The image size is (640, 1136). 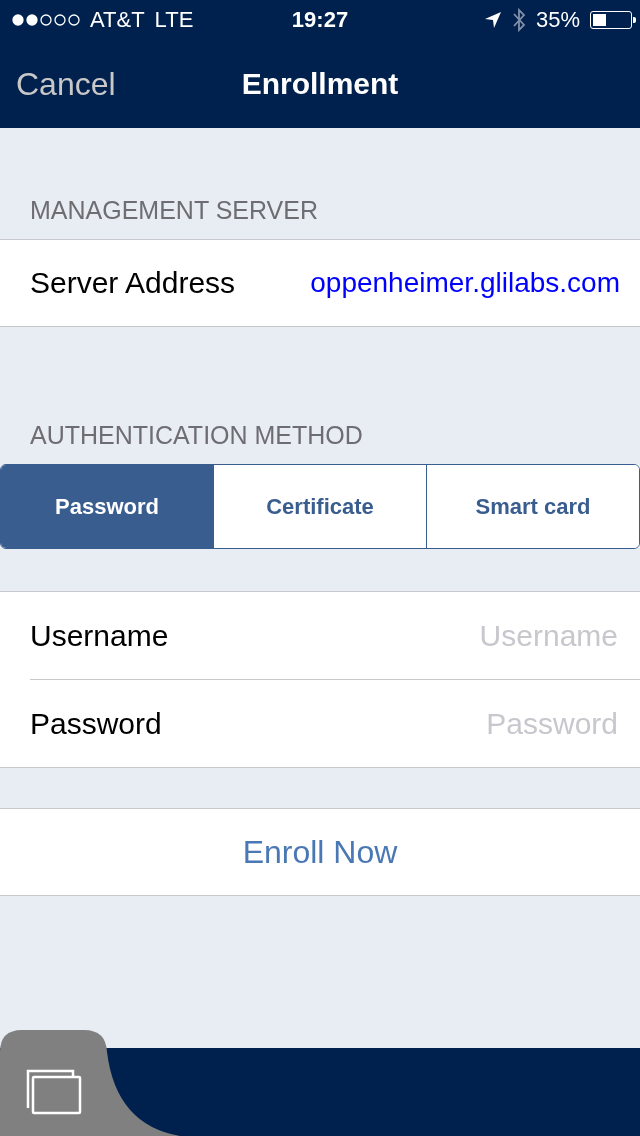 What do you see at coordinates (532, 506) in the screenshot?
I see `segment-tab: Smart card` at bounding box center [532, 506].